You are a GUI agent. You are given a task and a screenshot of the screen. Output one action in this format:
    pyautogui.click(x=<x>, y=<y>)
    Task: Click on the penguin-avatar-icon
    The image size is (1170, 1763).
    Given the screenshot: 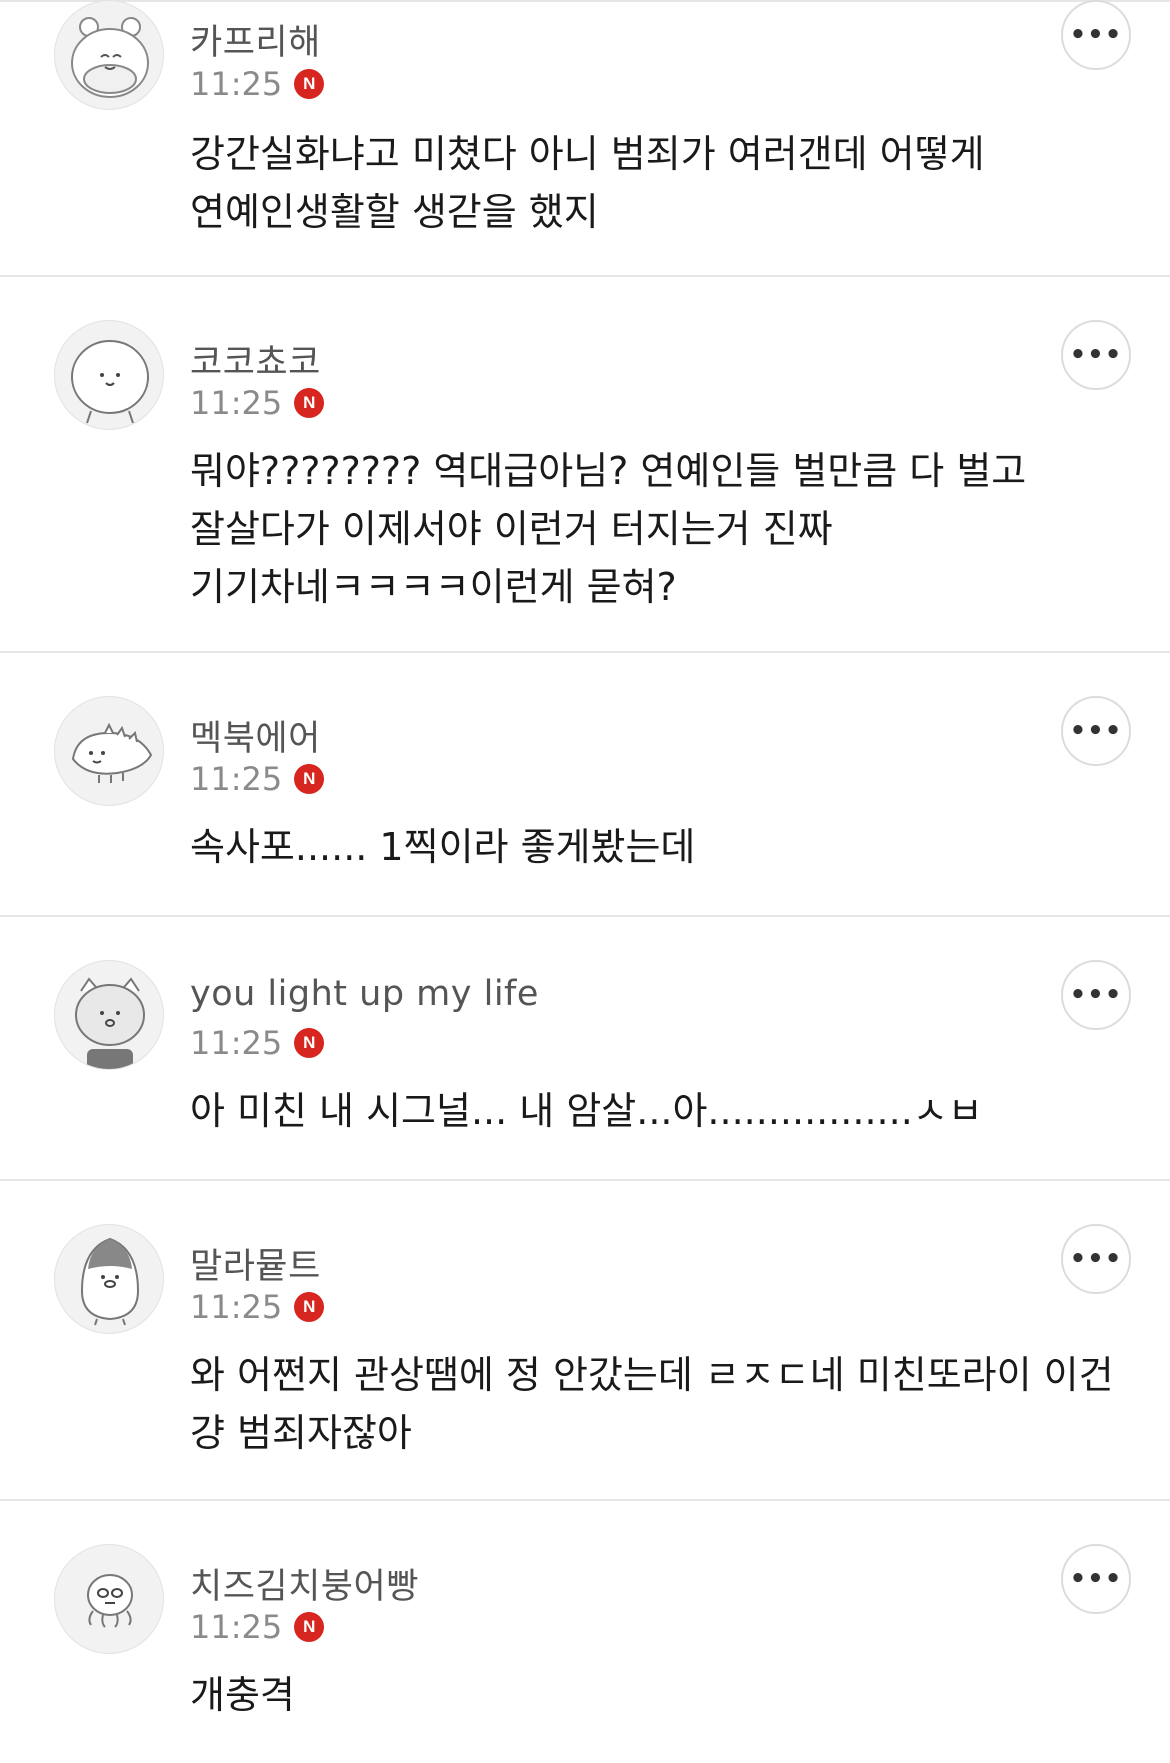 What is the action you would take?
    pyautogui.click(x=109, y=1279)
    